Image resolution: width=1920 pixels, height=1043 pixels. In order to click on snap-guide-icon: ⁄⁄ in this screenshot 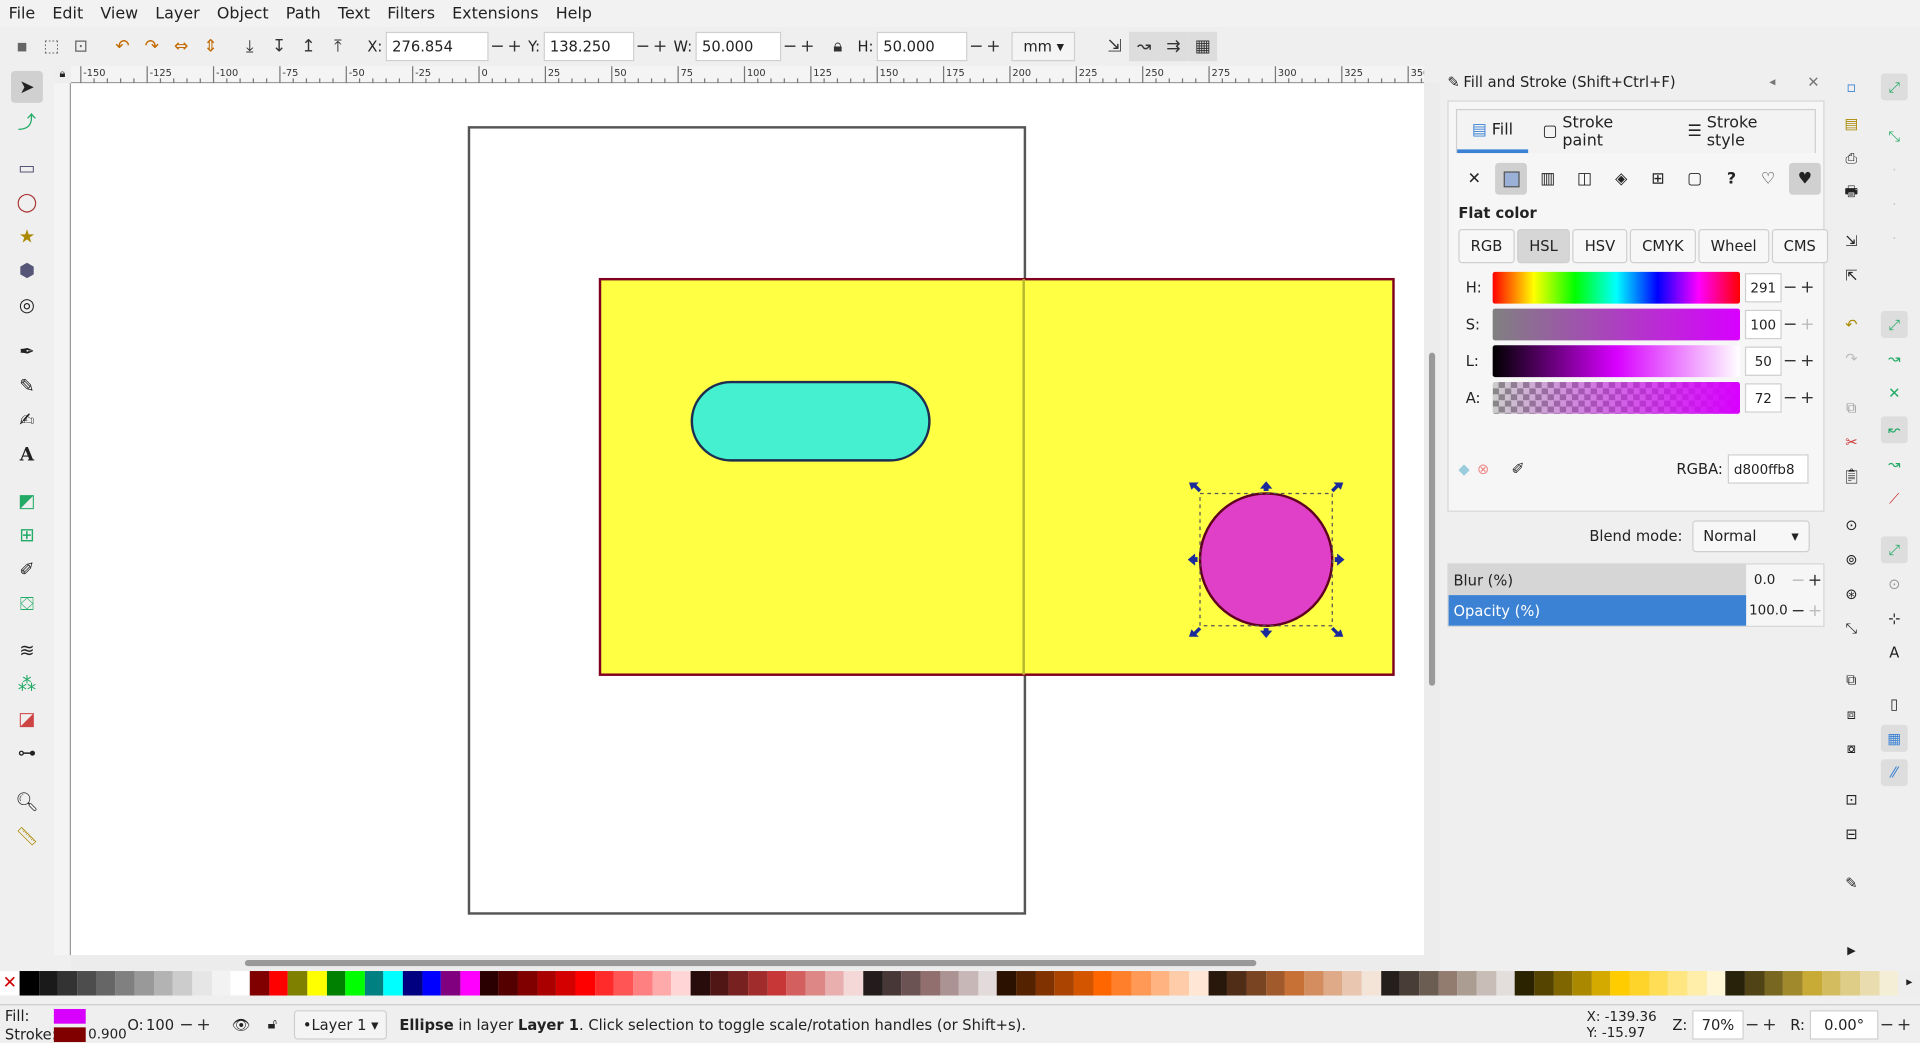, I will do `click(1894, 773)`.